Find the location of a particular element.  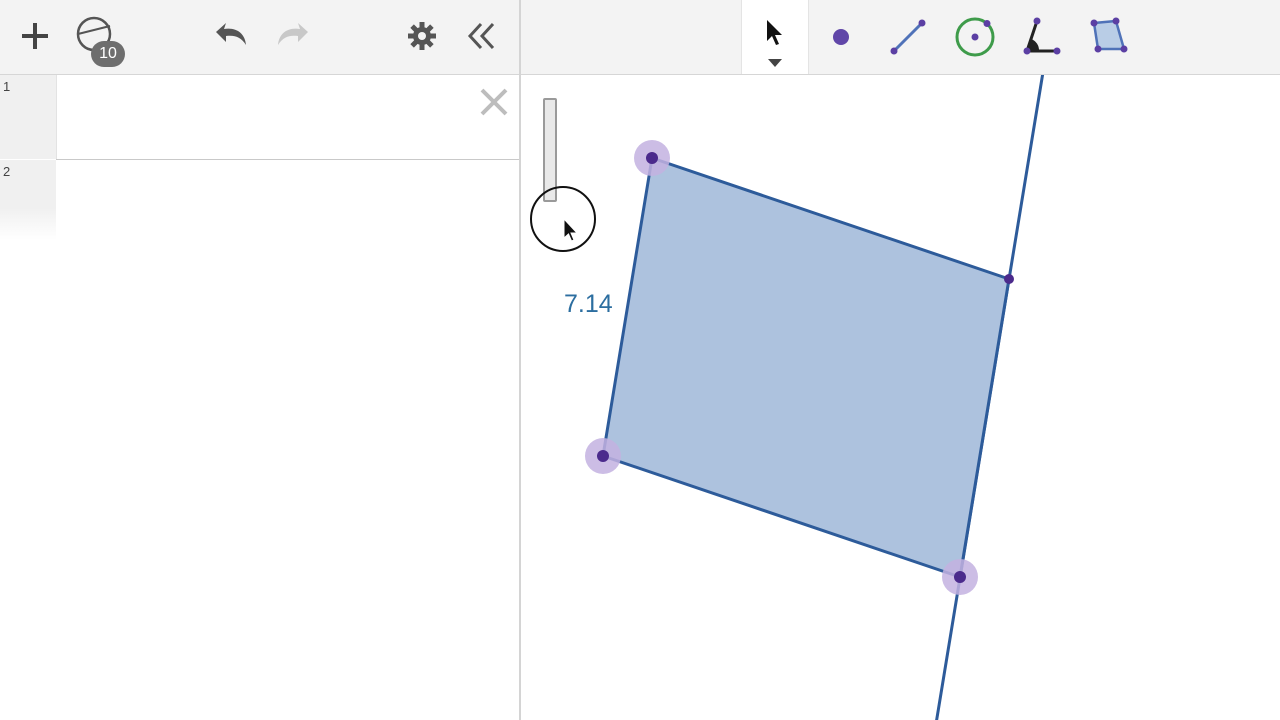

tool-circle is located at coordinates (975, 37).